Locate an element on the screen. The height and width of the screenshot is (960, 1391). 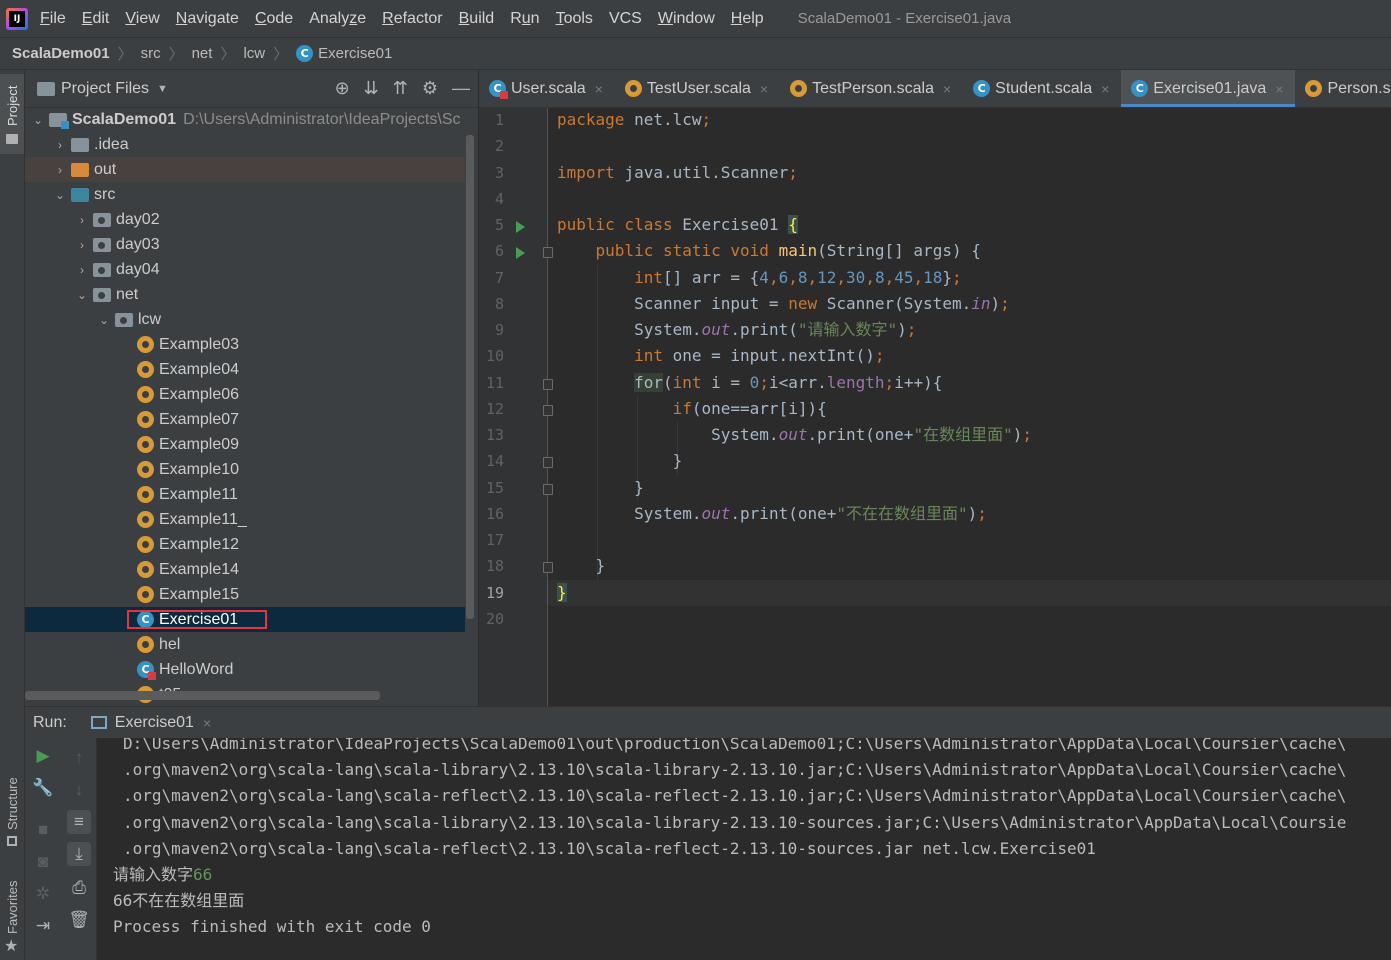
editor-tab-user-scala: User.scala × is located at coordinates (547, 88).